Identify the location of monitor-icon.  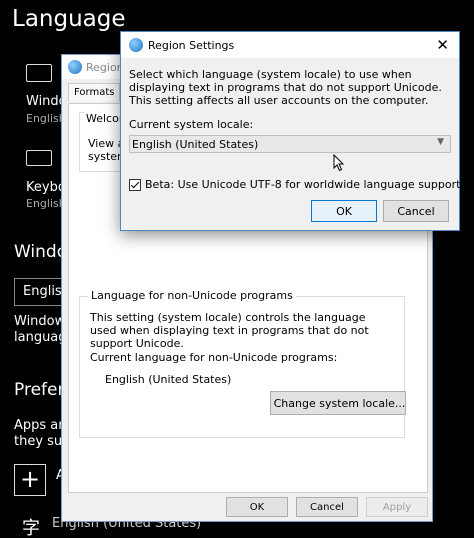
(39, 73).